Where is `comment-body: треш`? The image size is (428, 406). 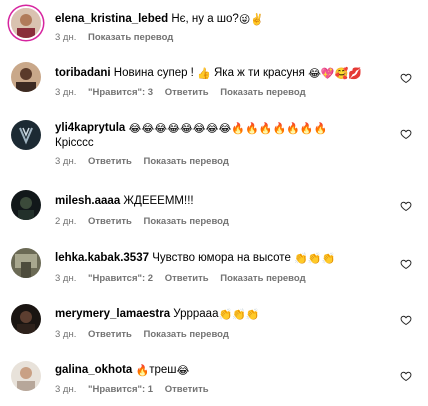 comment-body: треш is located at coordinates (163, 370).